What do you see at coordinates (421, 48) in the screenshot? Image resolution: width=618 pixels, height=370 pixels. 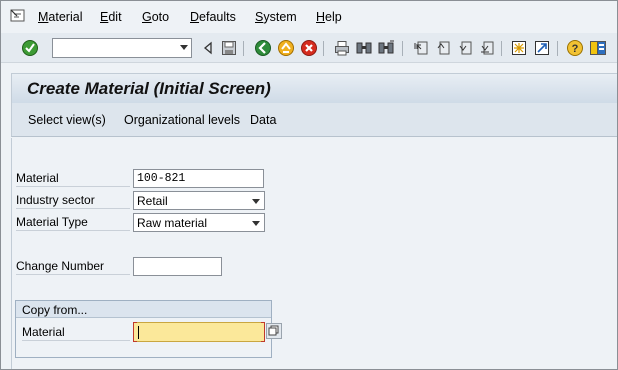 I see `first-page-icon` at bounding box center [421, 48].